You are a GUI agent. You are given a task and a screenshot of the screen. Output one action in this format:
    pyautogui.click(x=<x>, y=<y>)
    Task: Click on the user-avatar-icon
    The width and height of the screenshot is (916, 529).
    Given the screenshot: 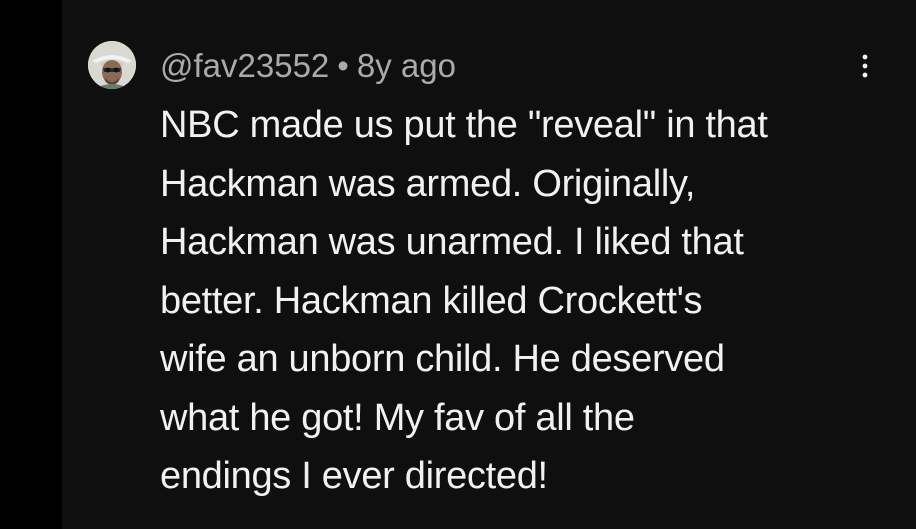 What is the action you would take?
    pyautogui.click(x=112, y=65)
    